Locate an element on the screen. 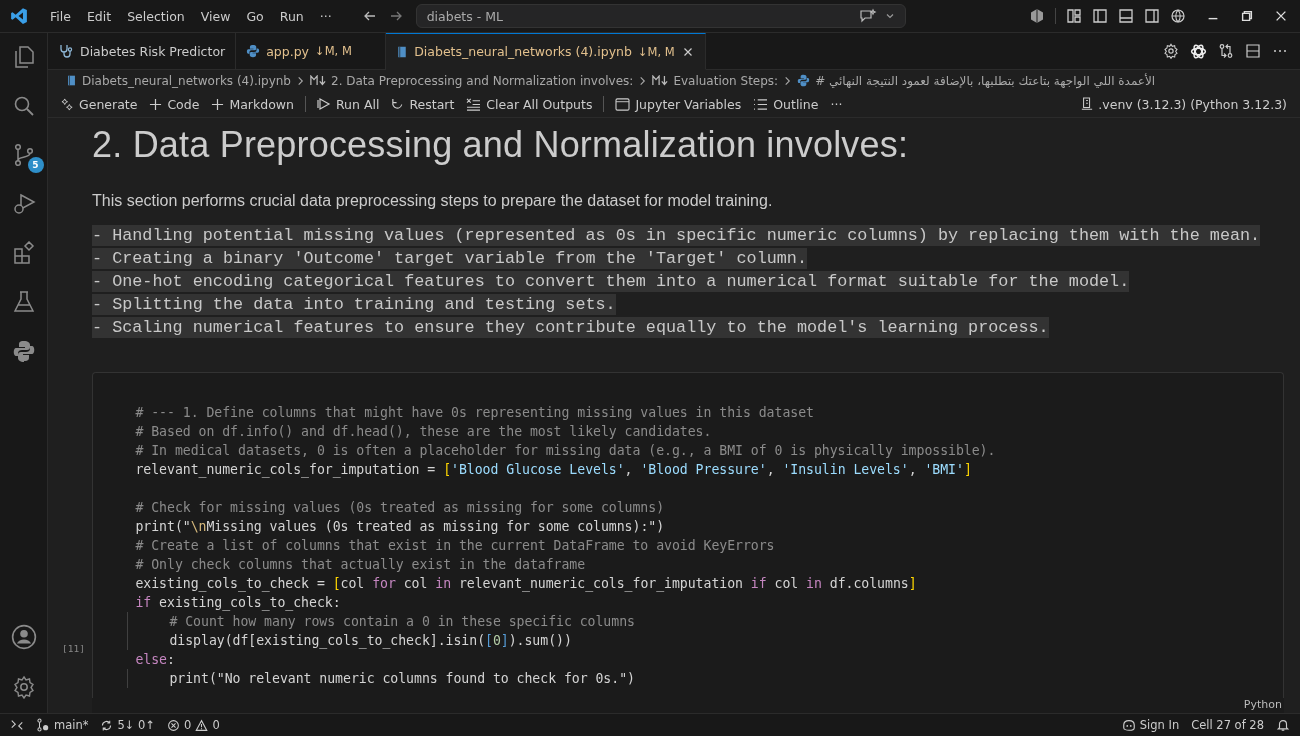  python-file-icon is located at coordinates (253, 51).